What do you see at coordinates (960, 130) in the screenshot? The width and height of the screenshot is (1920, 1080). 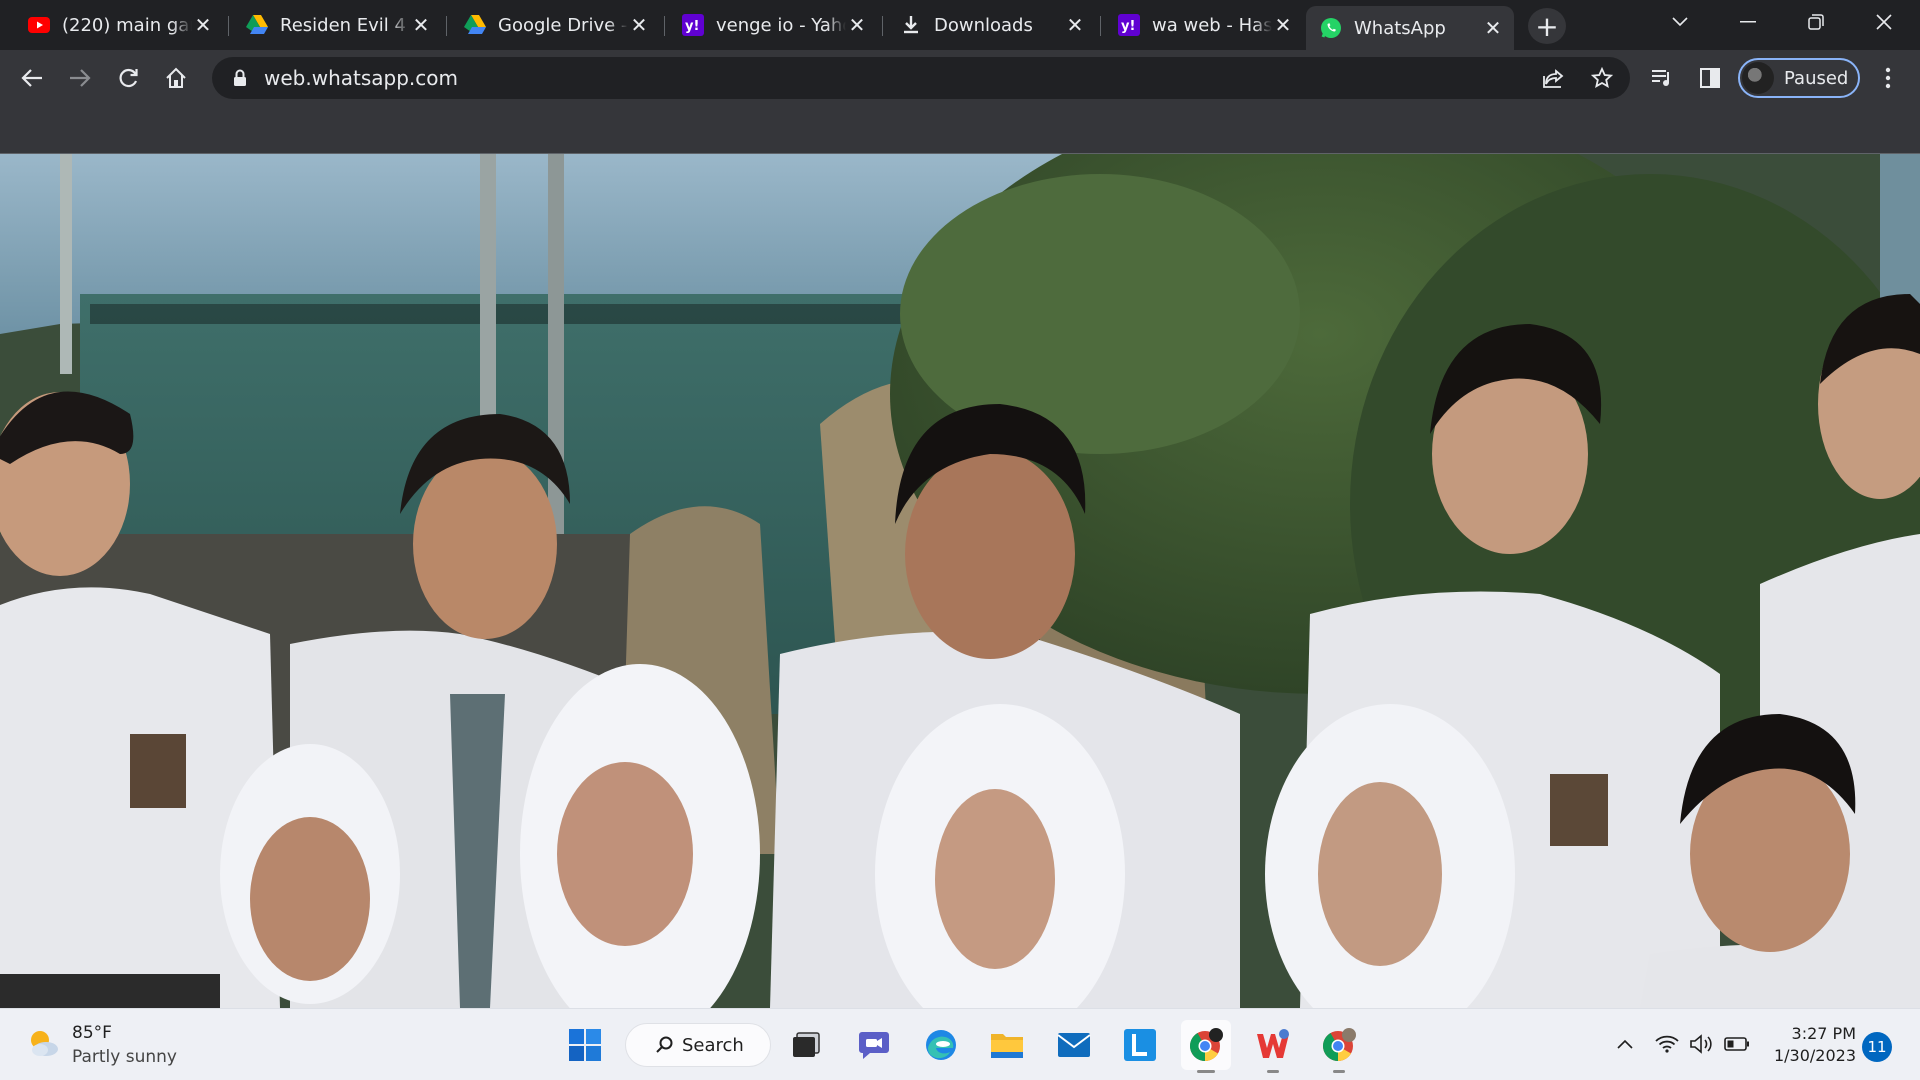 I see `bookmarks-bar` at bounding box center [960, 130].